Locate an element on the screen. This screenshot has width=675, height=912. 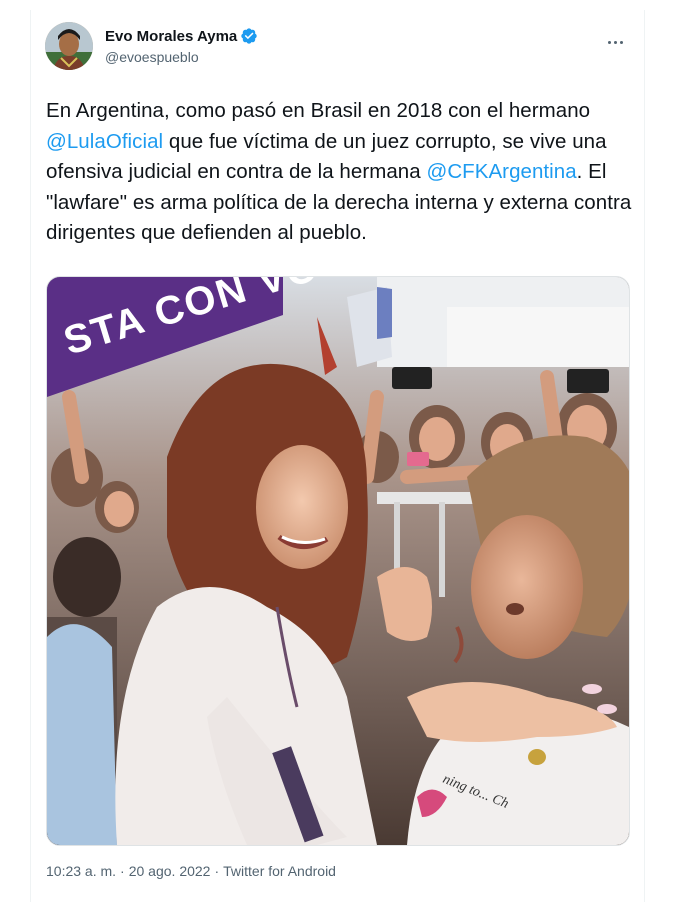
tweet-source: Twitter for Android is located at coordinates (279, 871).